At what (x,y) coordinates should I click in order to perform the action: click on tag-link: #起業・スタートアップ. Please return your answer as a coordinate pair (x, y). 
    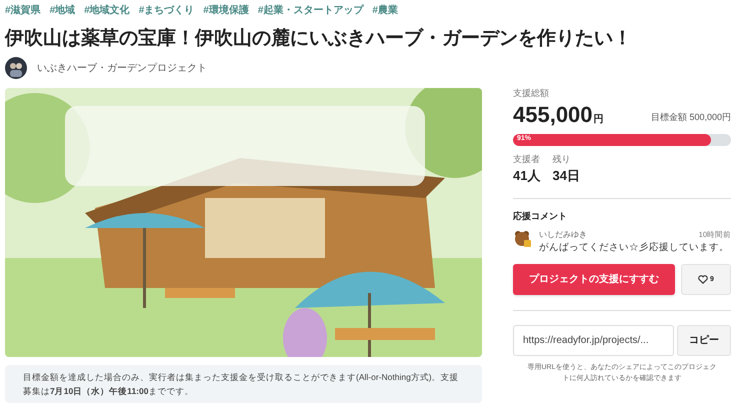
    Looking at the image, I should click on (311, 10).